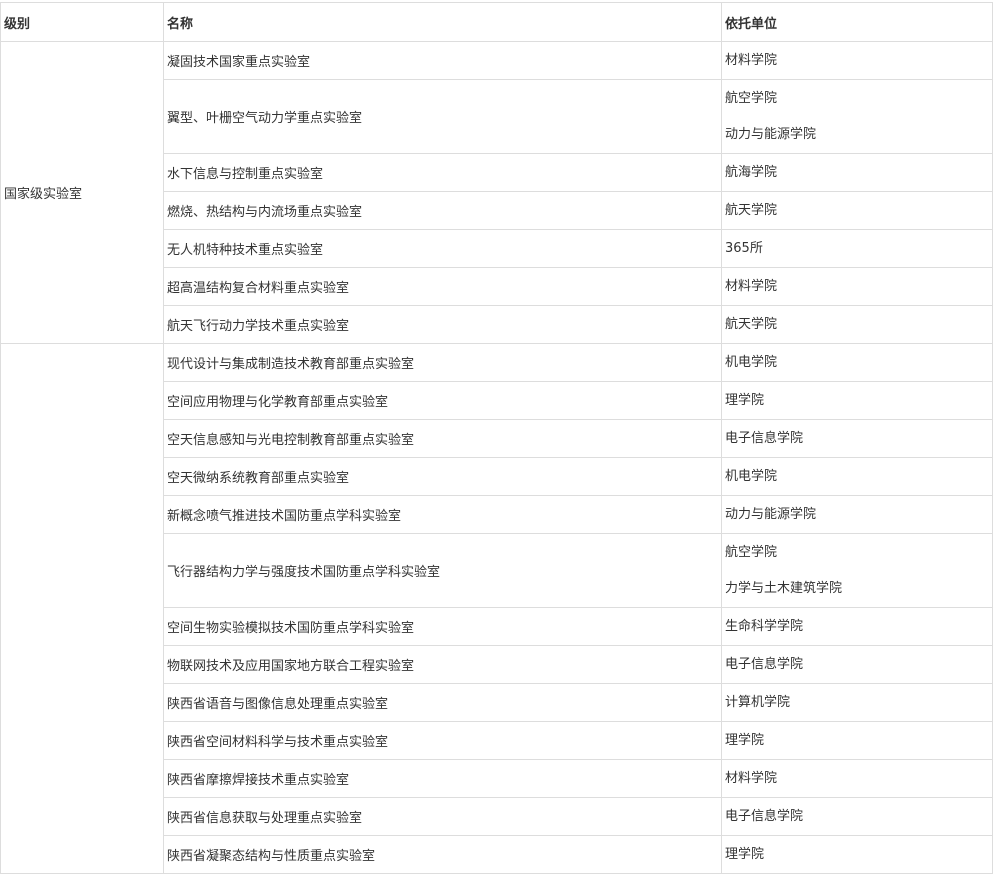 The height and width of the screenshot is (878, 996). Describe the element at coordinates (442, 702) in the screenshot. I see `lab-name-cell: 陕西省语音与图像信息处理重点实验室` at that location.